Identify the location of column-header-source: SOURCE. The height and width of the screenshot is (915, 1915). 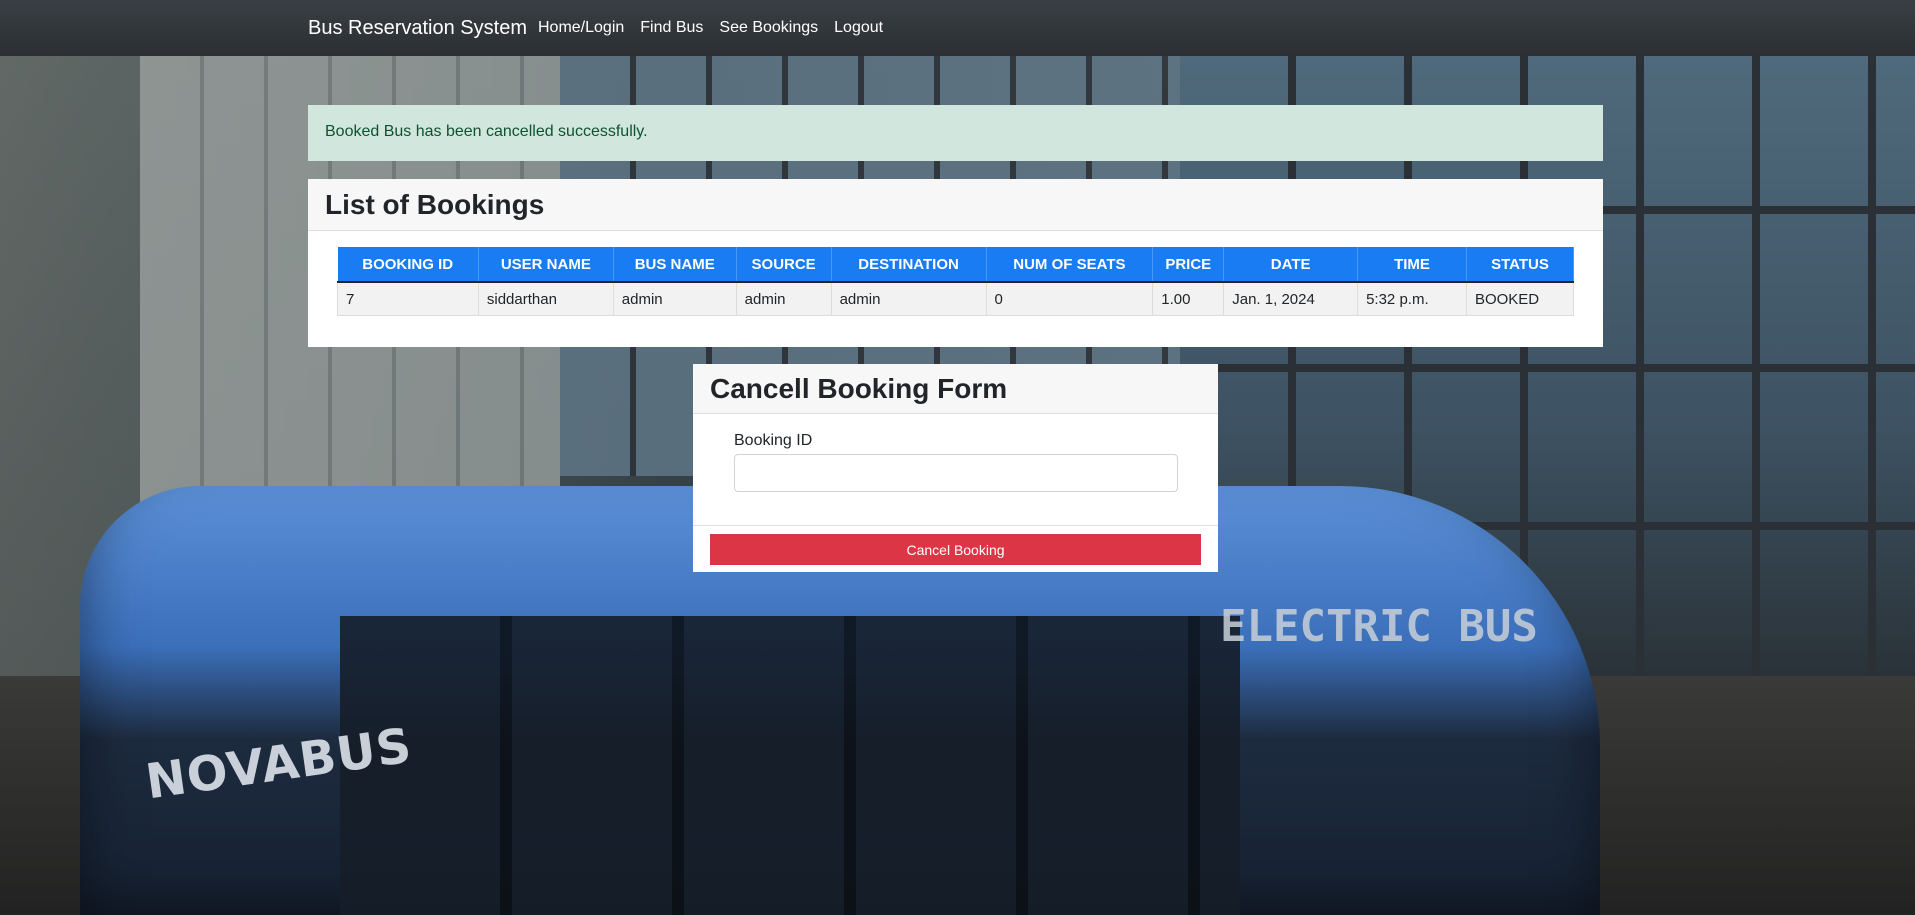
(784, 265).